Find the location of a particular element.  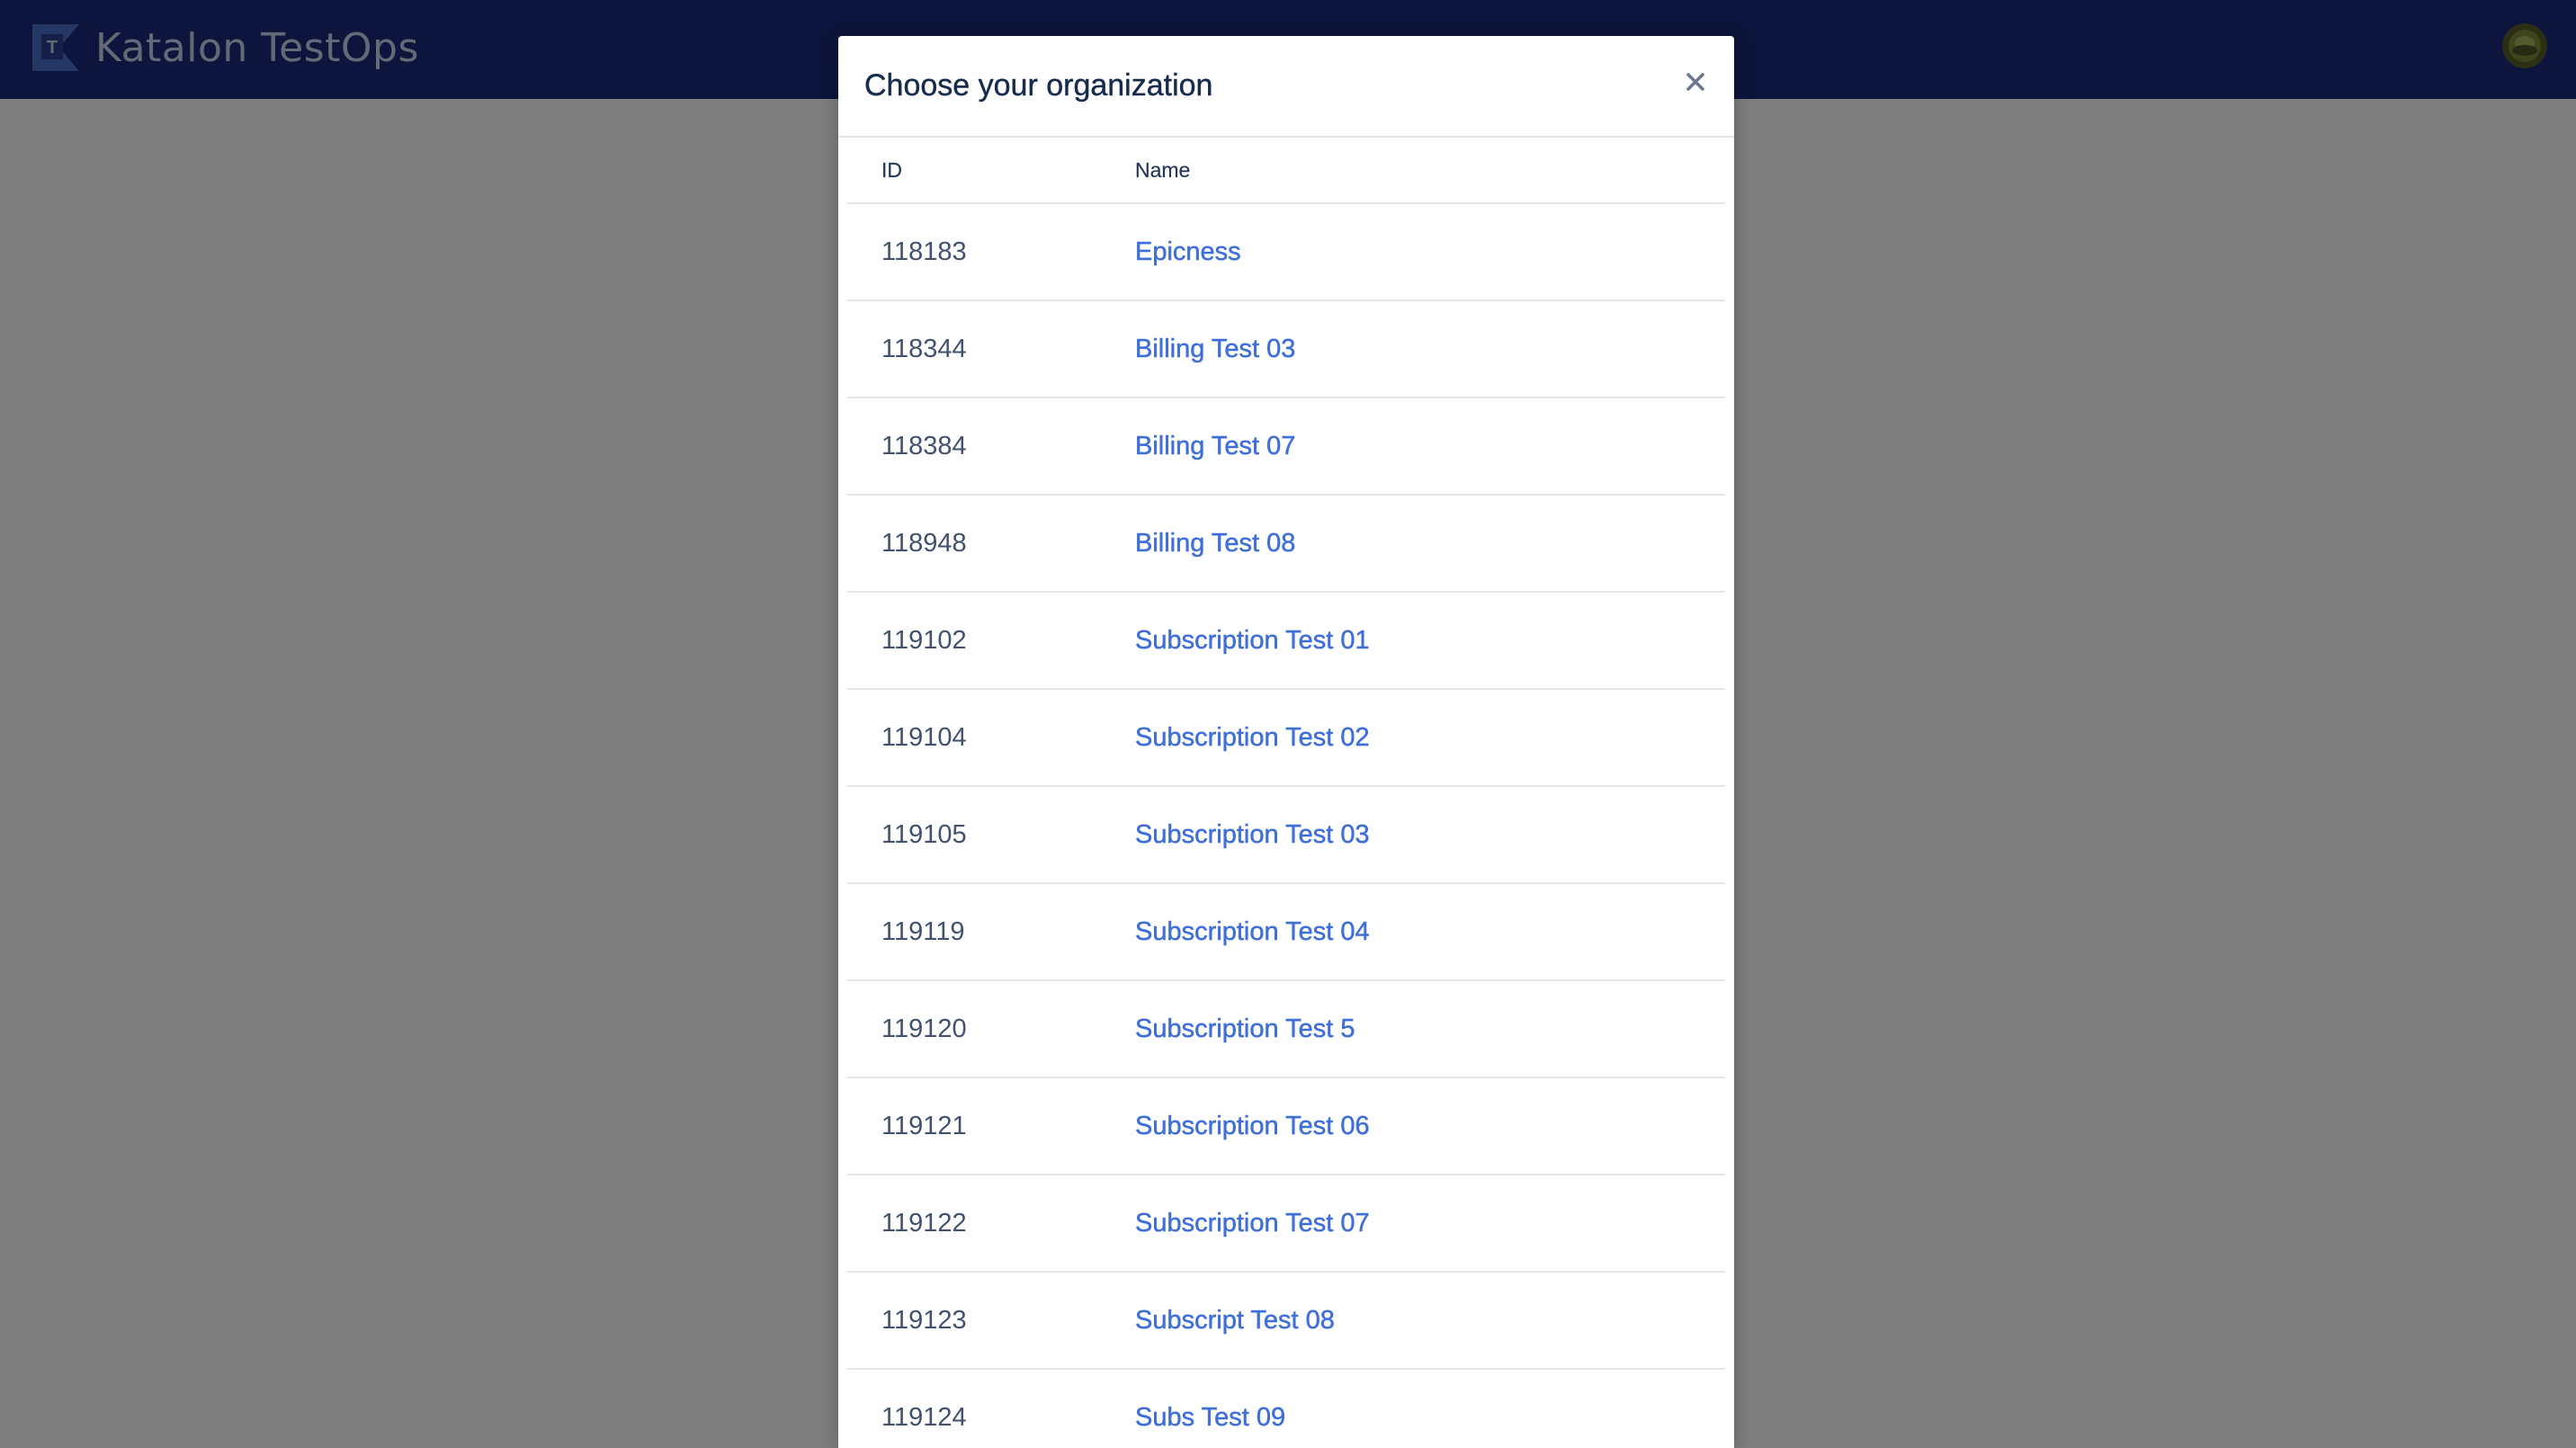

organization-id: 119119 is located at coordinates (923, 931).